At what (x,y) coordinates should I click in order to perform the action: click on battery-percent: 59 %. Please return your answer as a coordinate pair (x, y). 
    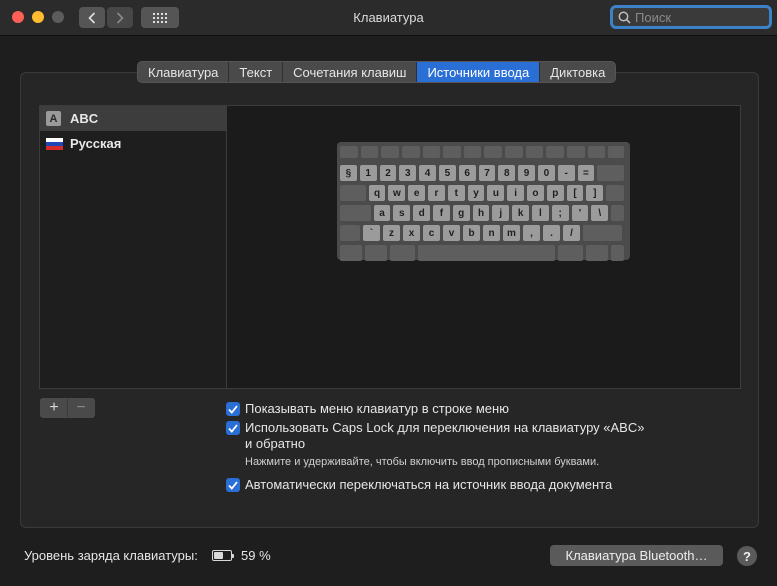
    Looking at the image, I should click on (256, 555).